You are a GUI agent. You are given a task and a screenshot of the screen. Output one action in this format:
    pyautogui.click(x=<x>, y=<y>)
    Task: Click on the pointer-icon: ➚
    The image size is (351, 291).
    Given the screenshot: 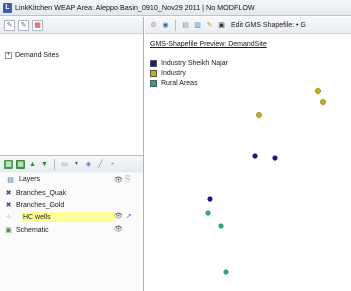 What is the action you would take?
    pyautogui.click(x=129, y=216)
    